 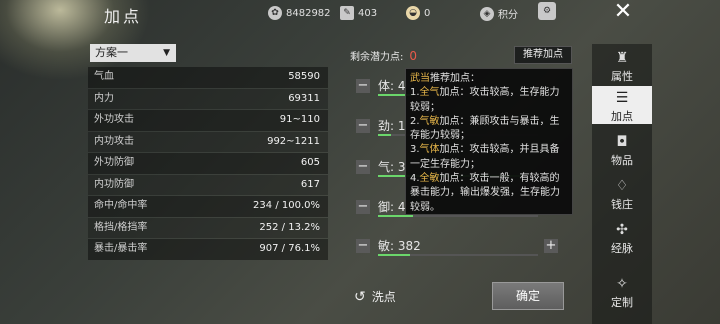 What do you see at coordinates (622, 116) in the screenshot?
I see `tab-label: 加点` at bounding box center [622, 116].